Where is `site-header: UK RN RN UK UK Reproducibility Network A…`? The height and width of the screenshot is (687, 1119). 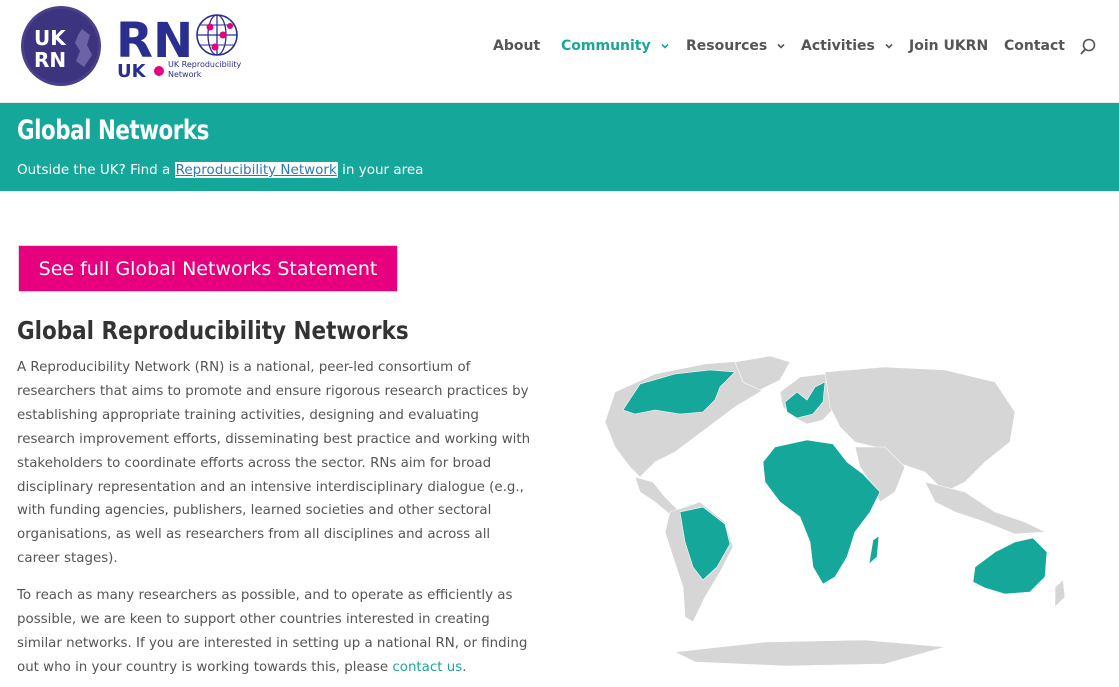 site-header: UK RN RN UK UK Reproducibility Network A… is located at coordinates (559, 51).